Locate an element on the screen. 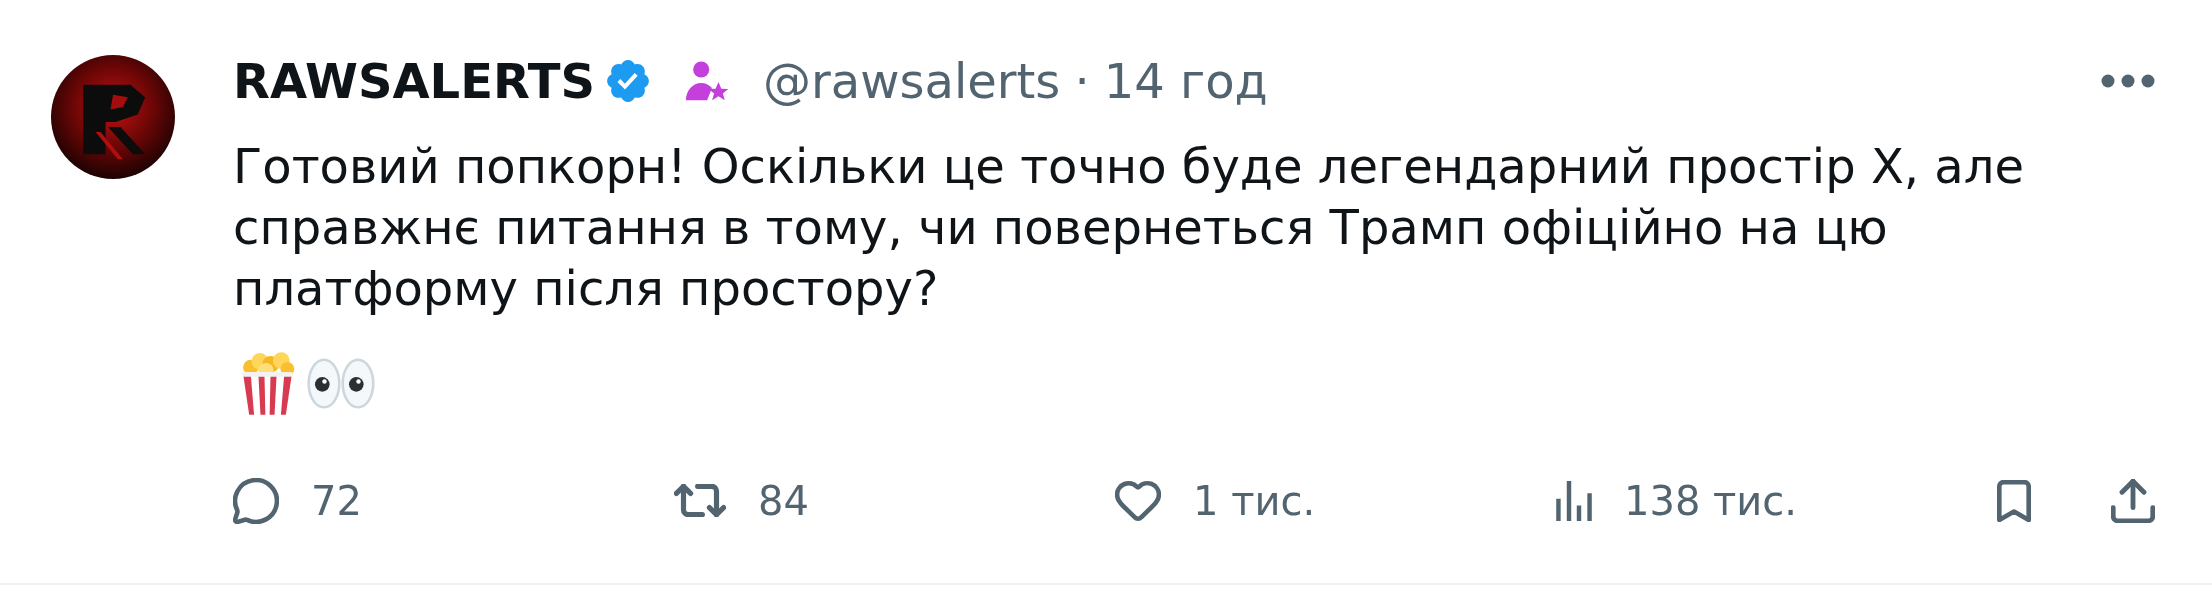  like-button: 1 тис. is located at coordinates (1215, 500).